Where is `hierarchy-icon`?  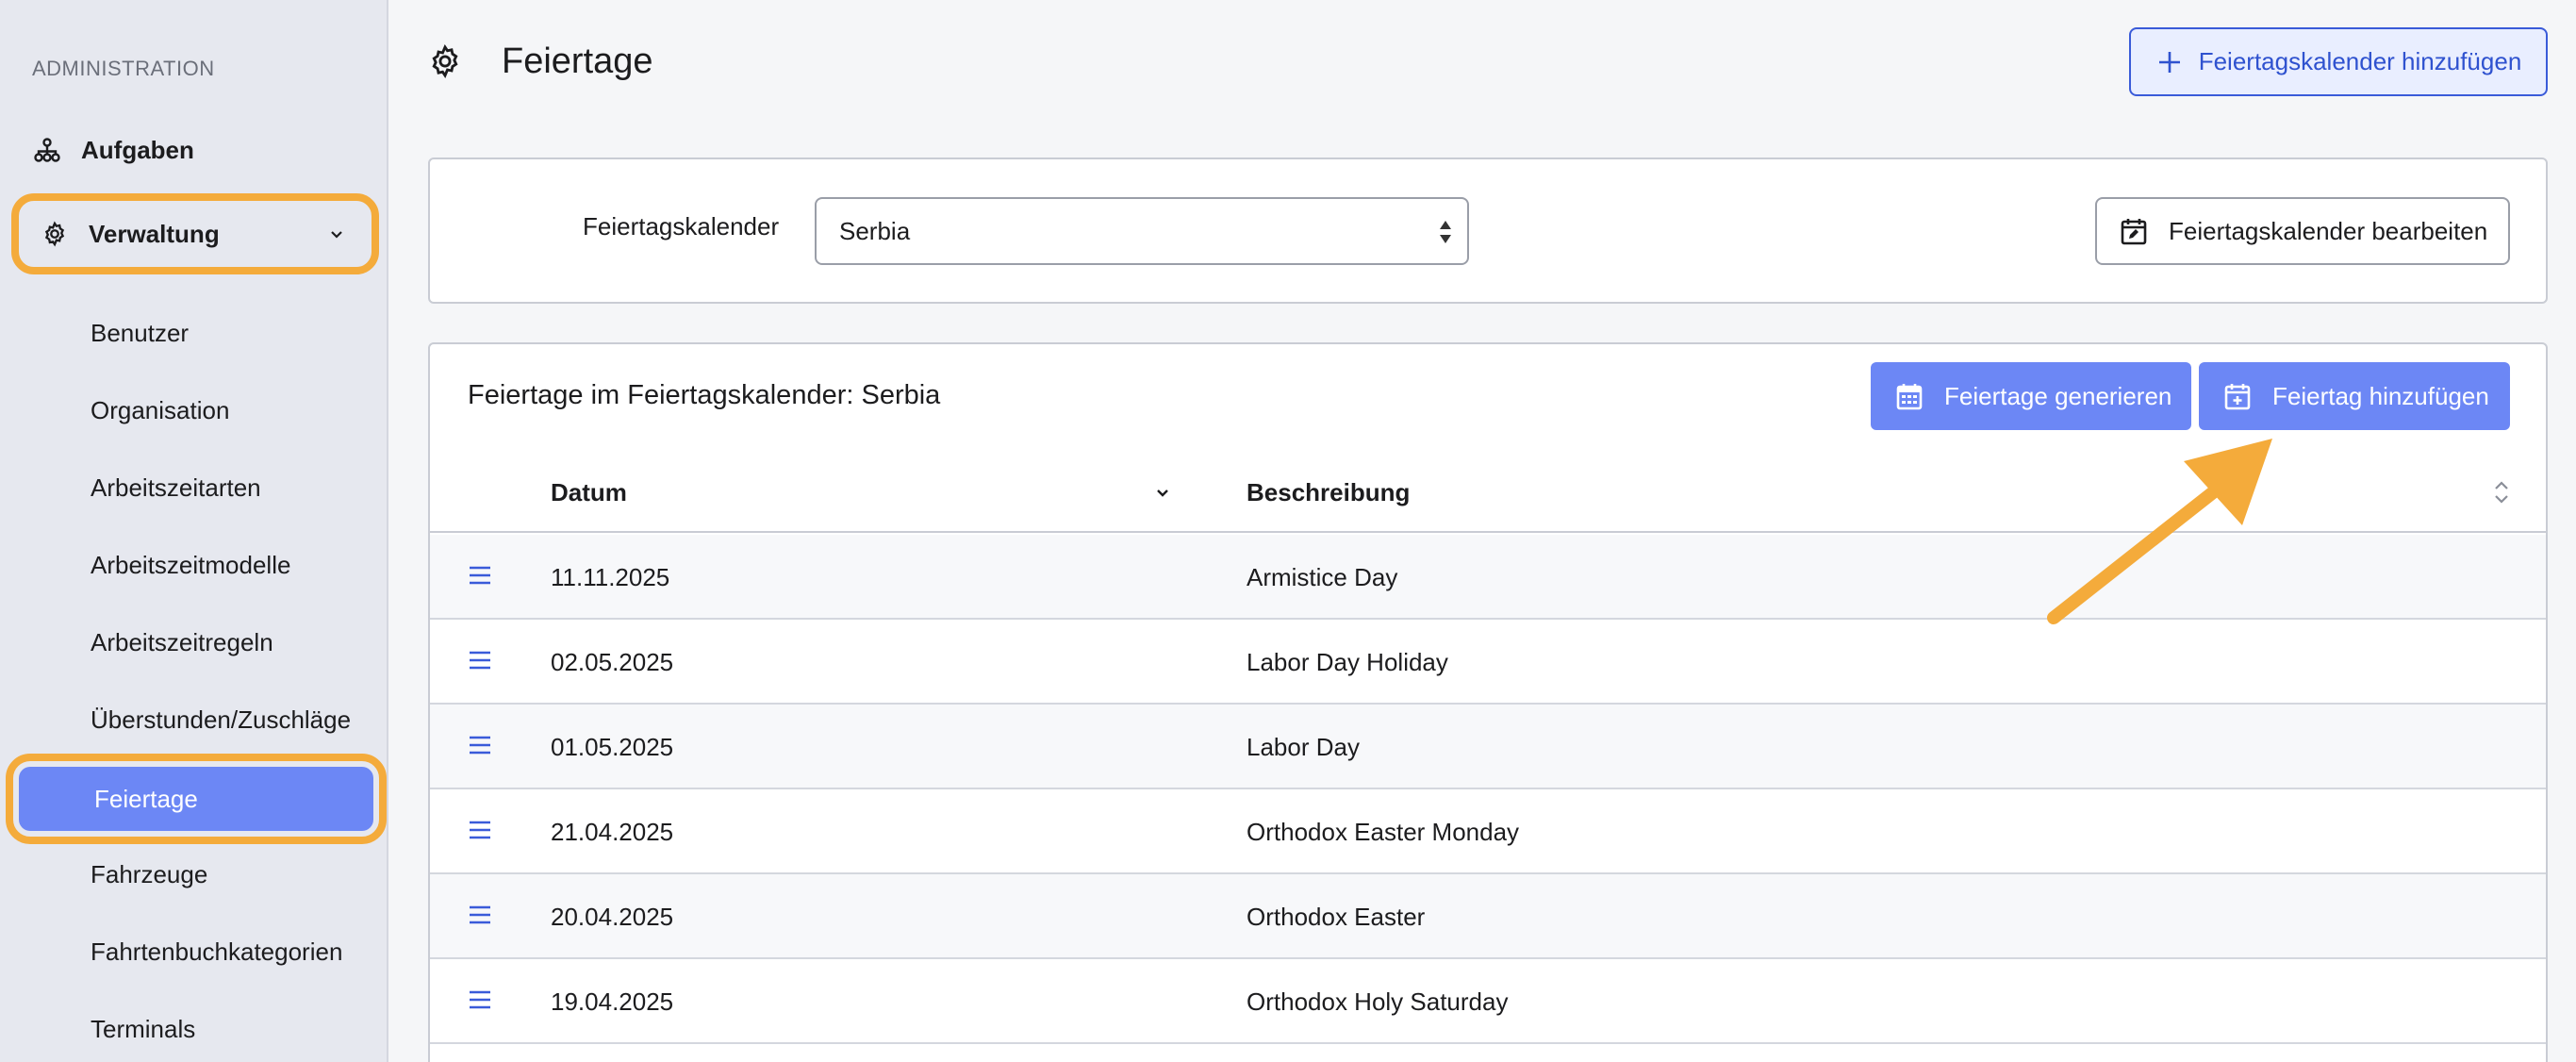 hierarchy-icon is located at coordinates (47, 150).